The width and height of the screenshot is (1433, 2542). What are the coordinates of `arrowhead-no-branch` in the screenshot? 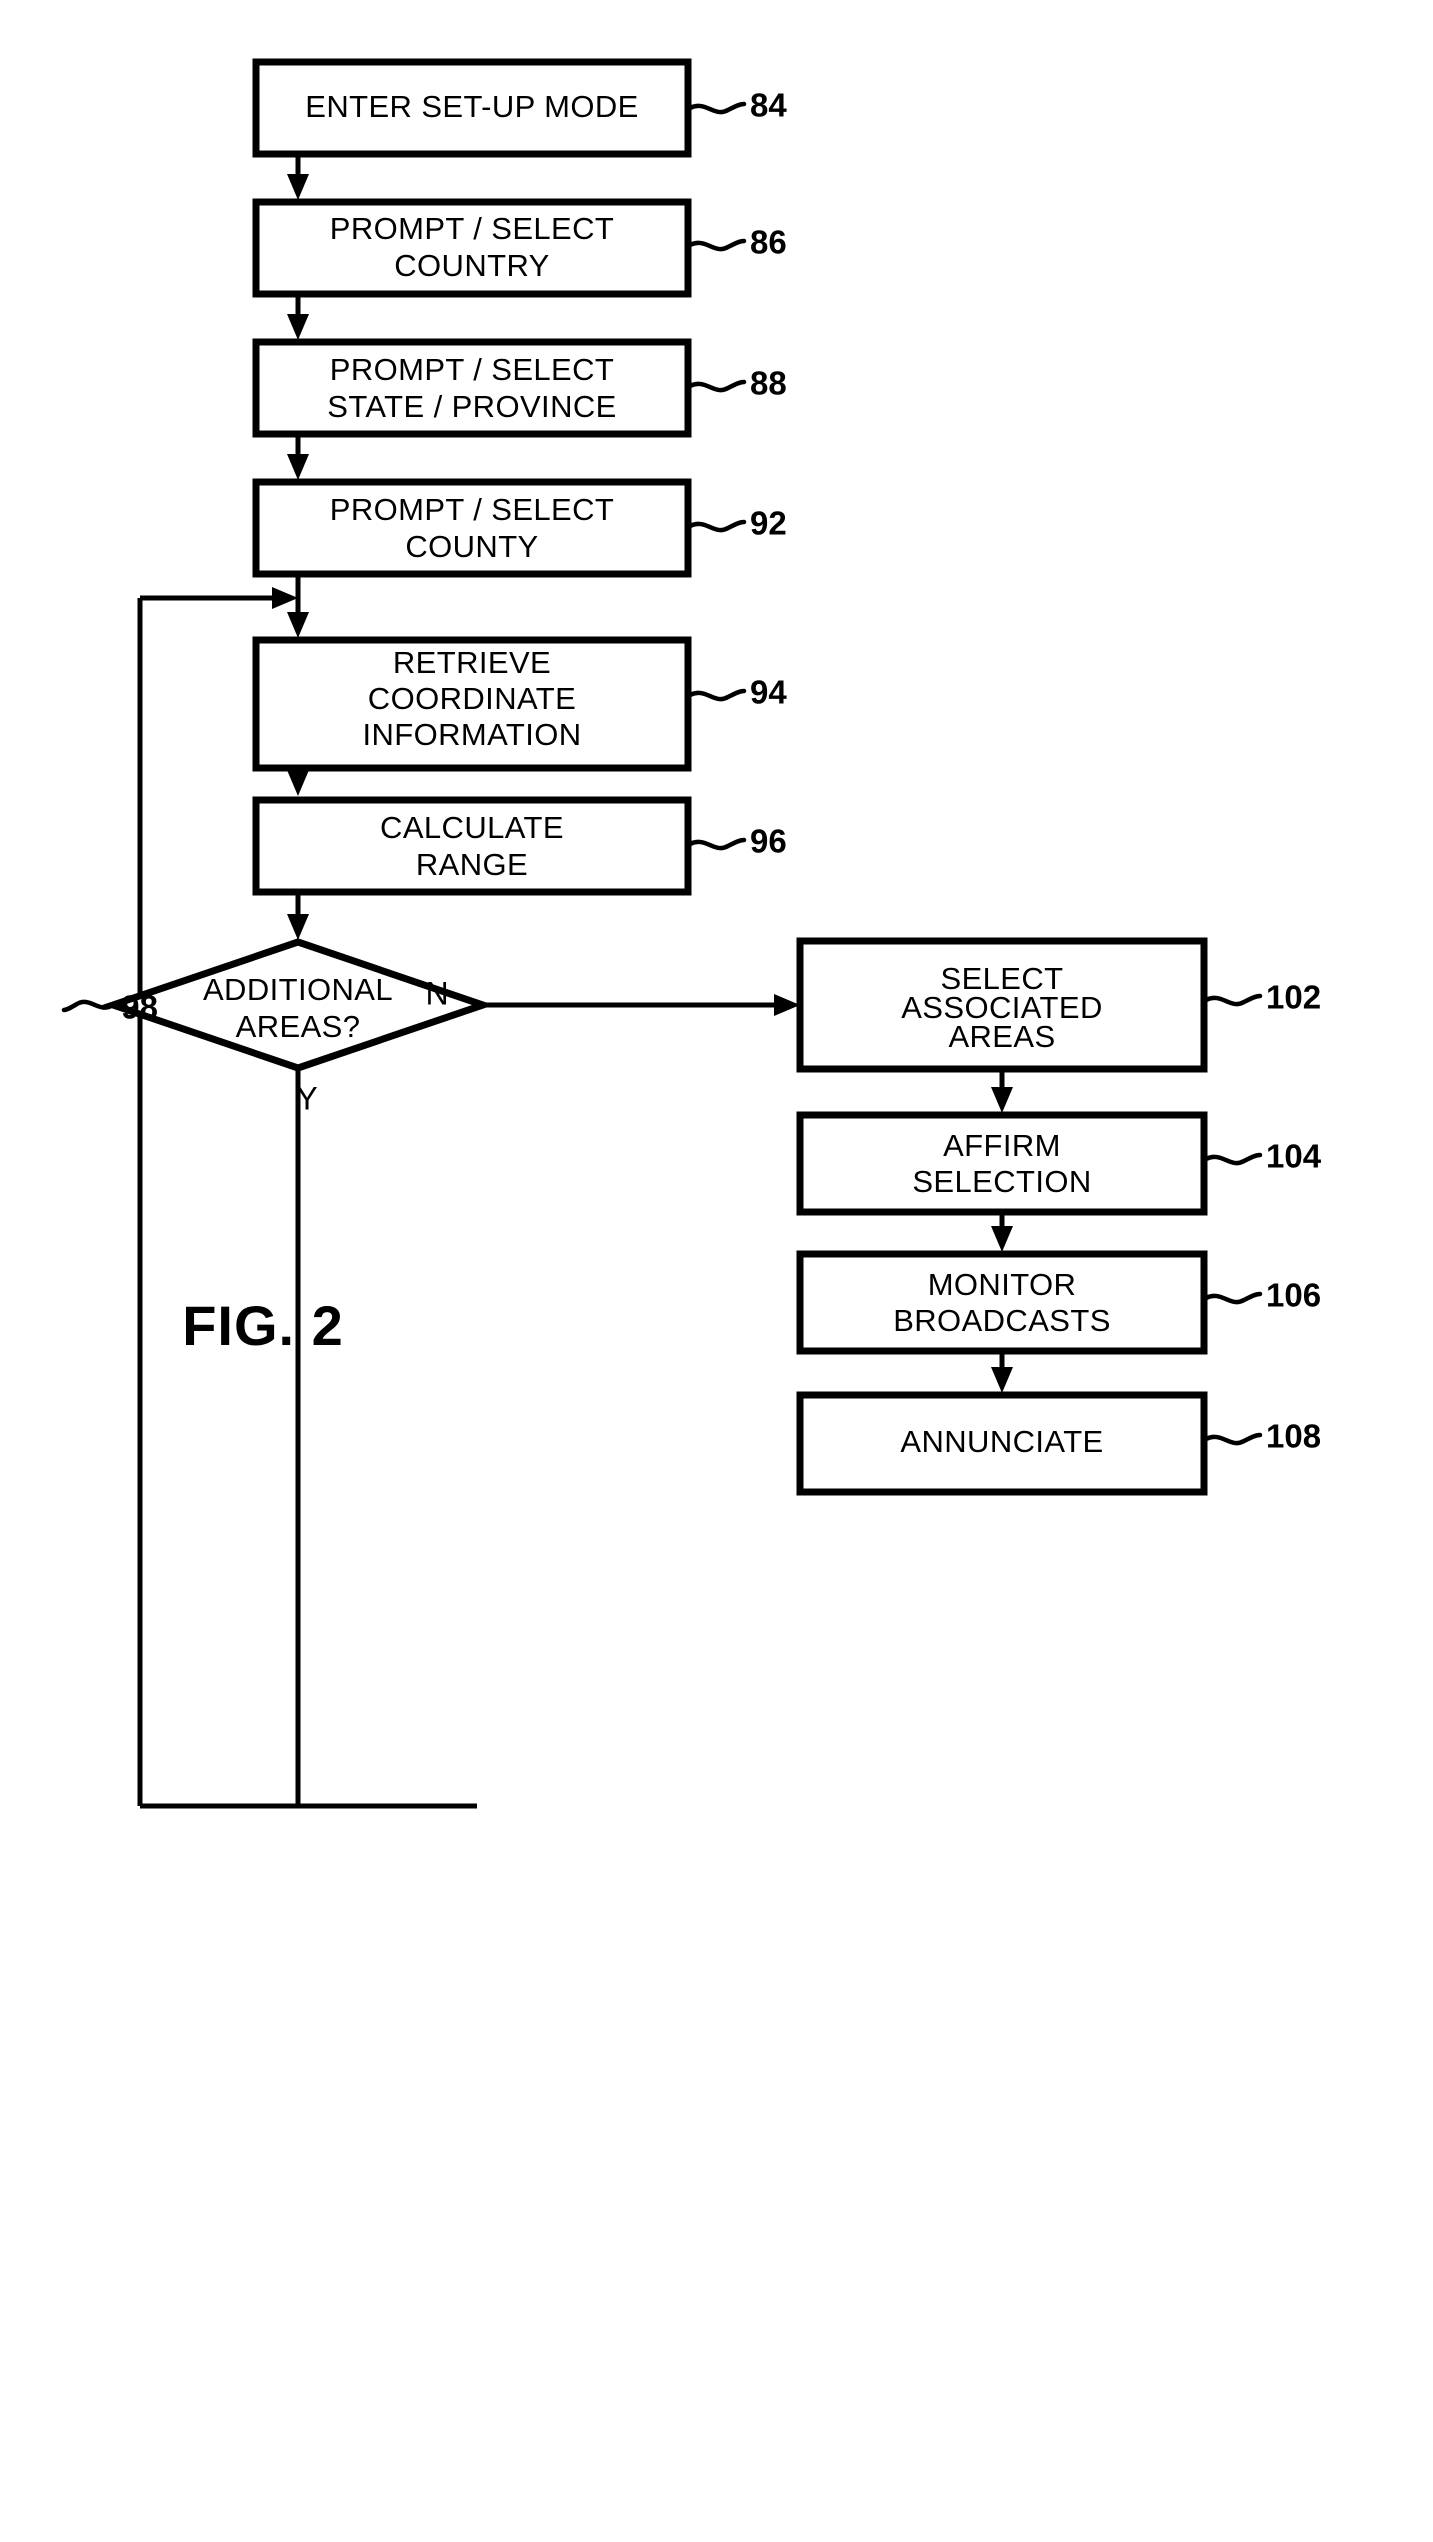 It's located at (787, 1005).